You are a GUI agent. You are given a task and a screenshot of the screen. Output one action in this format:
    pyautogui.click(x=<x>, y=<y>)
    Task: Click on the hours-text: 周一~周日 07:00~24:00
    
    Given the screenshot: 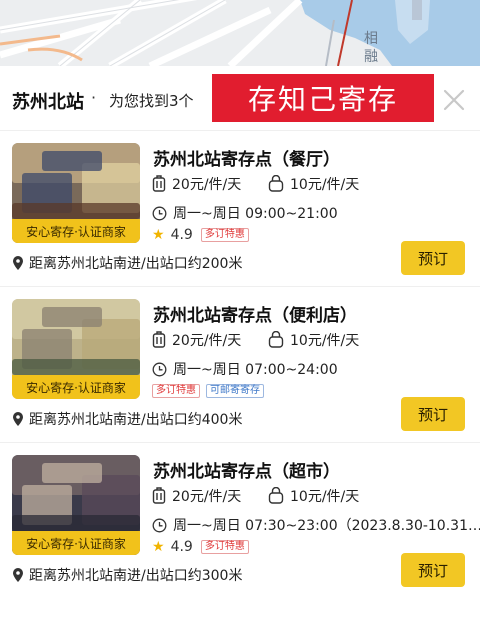 What is the action you would take?
    pyautogui.click(x=255, y=370)
    